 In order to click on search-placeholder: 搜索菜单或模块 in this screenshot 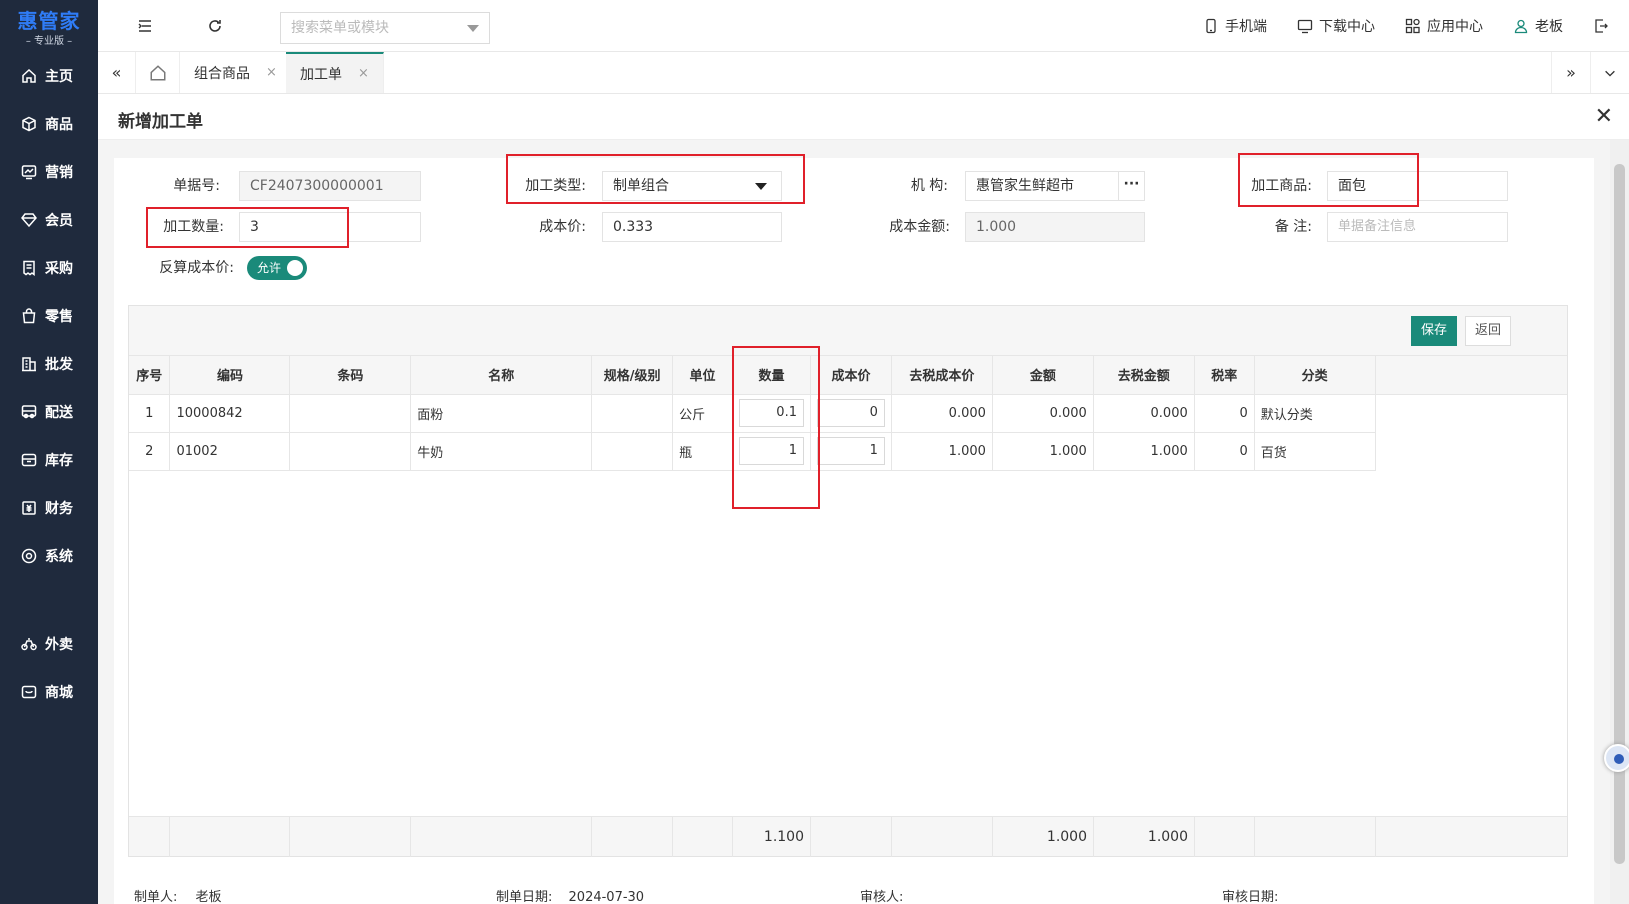, I will do `click(340, 28)`.